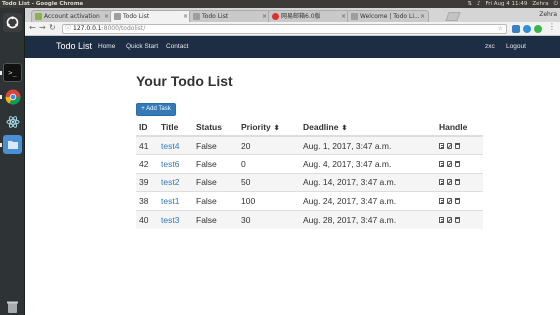 The height and width of the screenshot is (315, 560). I want to click on cell-title: test1, so click(175, 200).